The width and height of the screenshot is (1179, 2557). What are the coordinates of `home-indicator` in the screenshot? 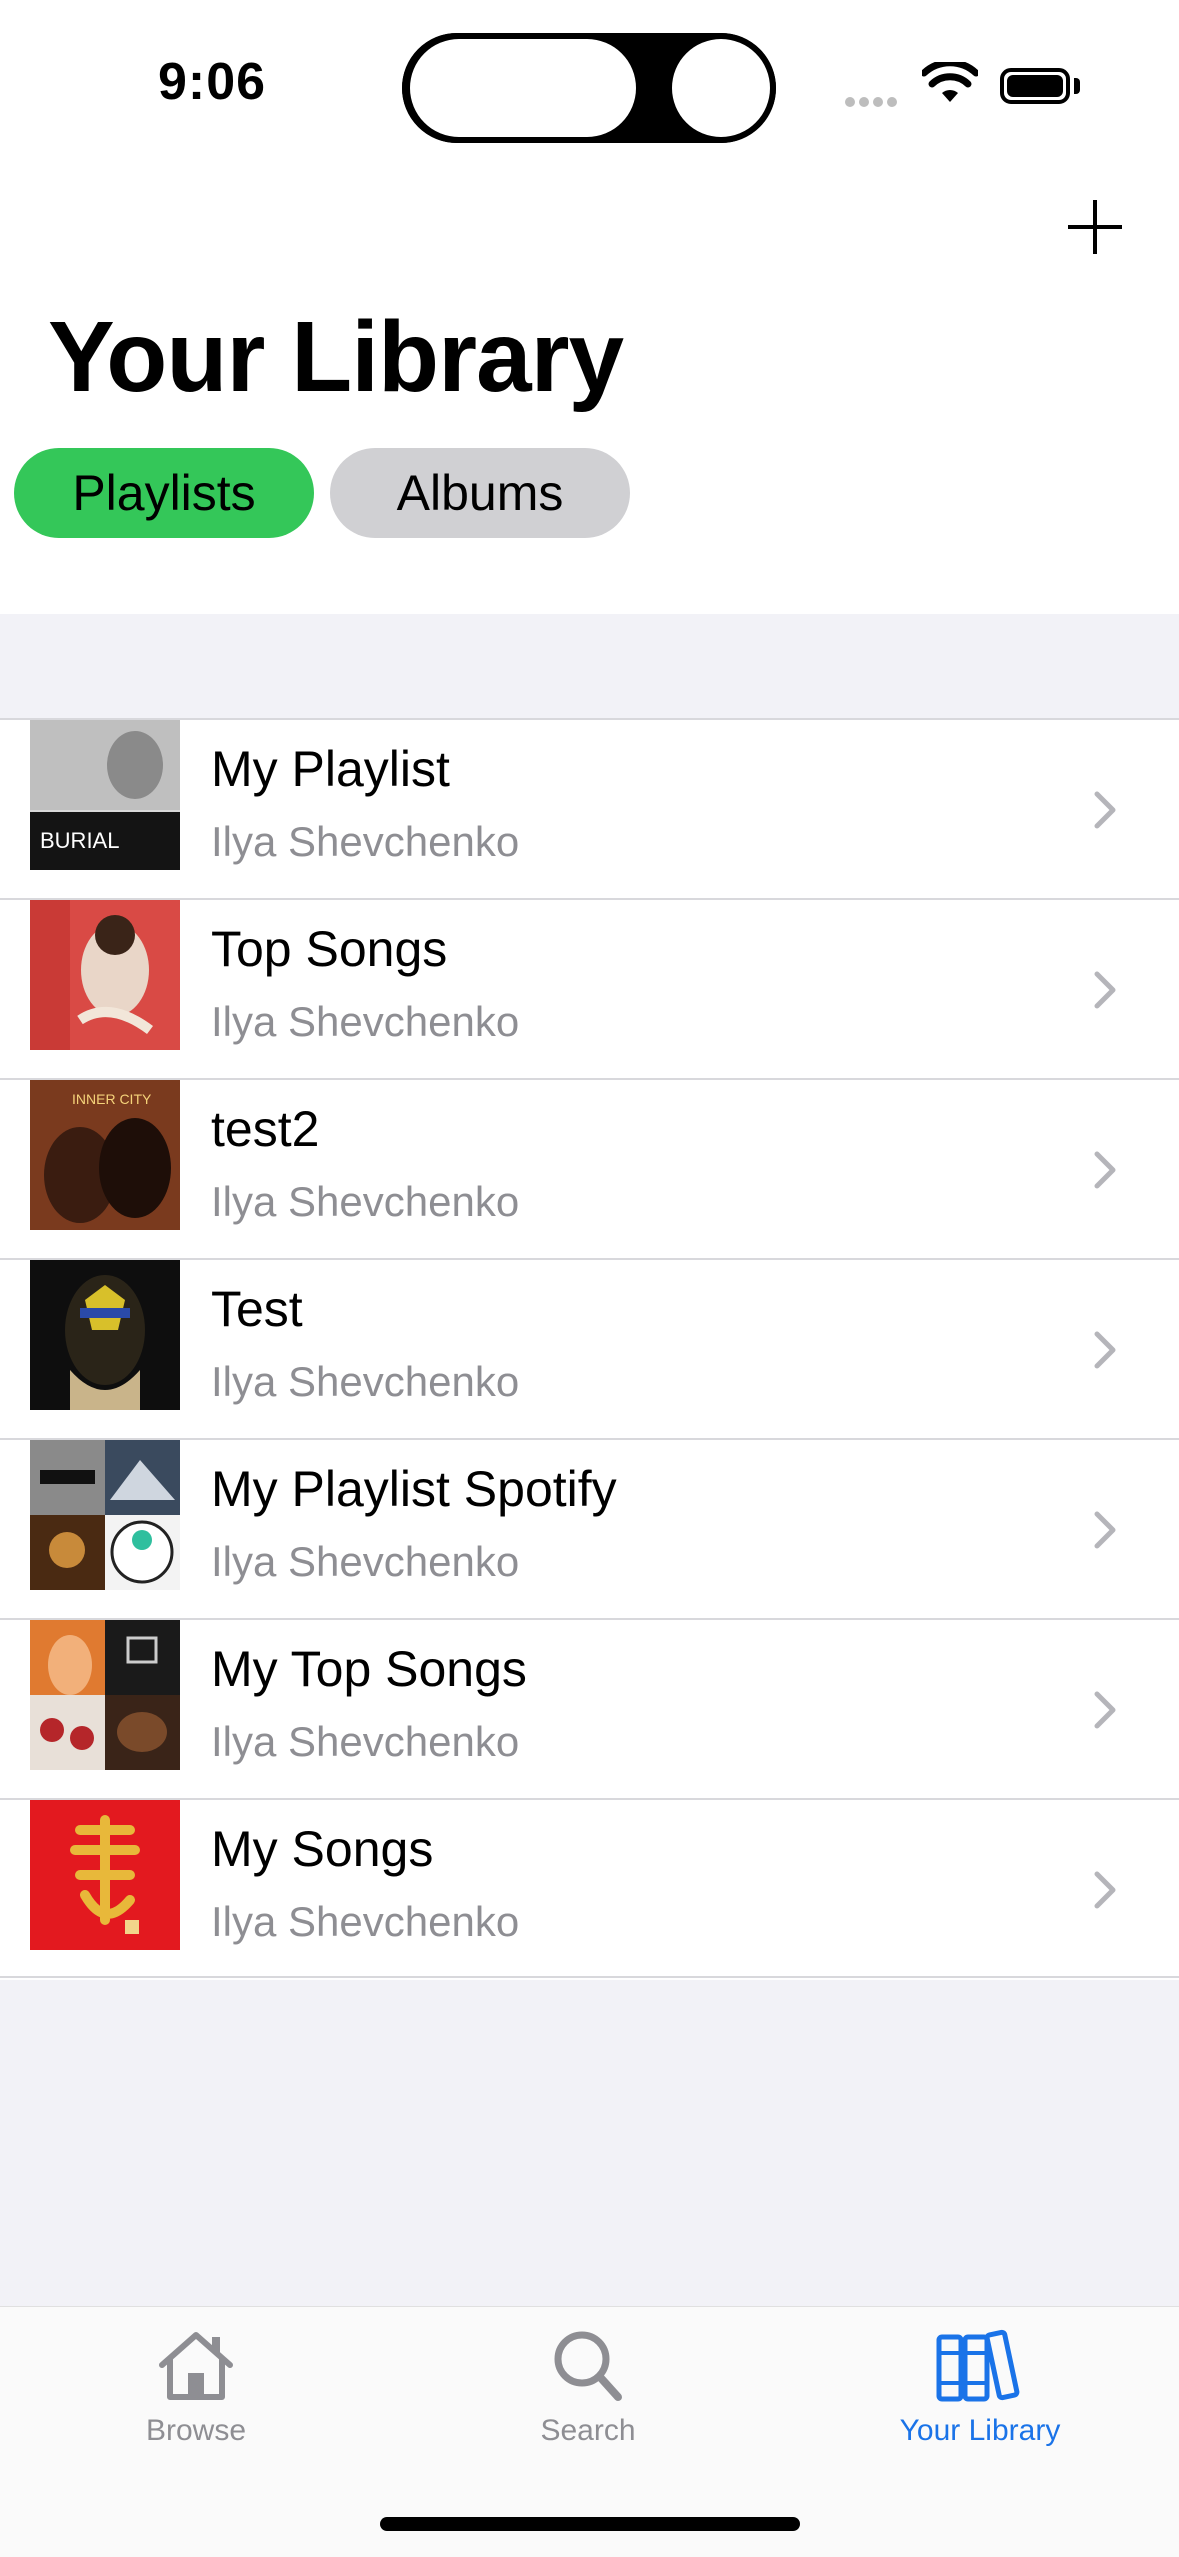 It's located at (590, 2524).